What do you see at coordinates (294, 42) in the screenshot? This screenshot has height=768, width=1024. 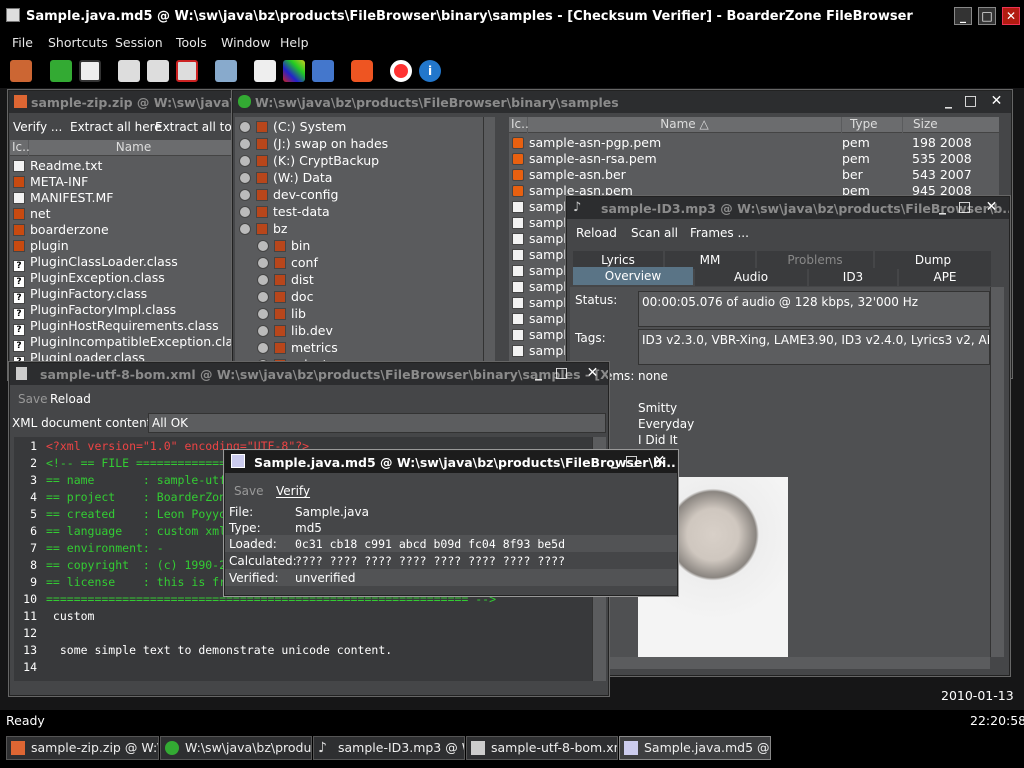 I see `menu-help: Help` at bounding box center [294, 42].